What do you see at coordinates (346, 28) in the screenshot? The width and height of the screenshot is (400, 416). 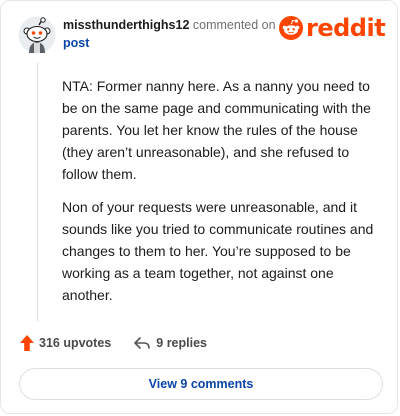 I see `reddit-wordmark: reddit` at bounding box center [346, 28].